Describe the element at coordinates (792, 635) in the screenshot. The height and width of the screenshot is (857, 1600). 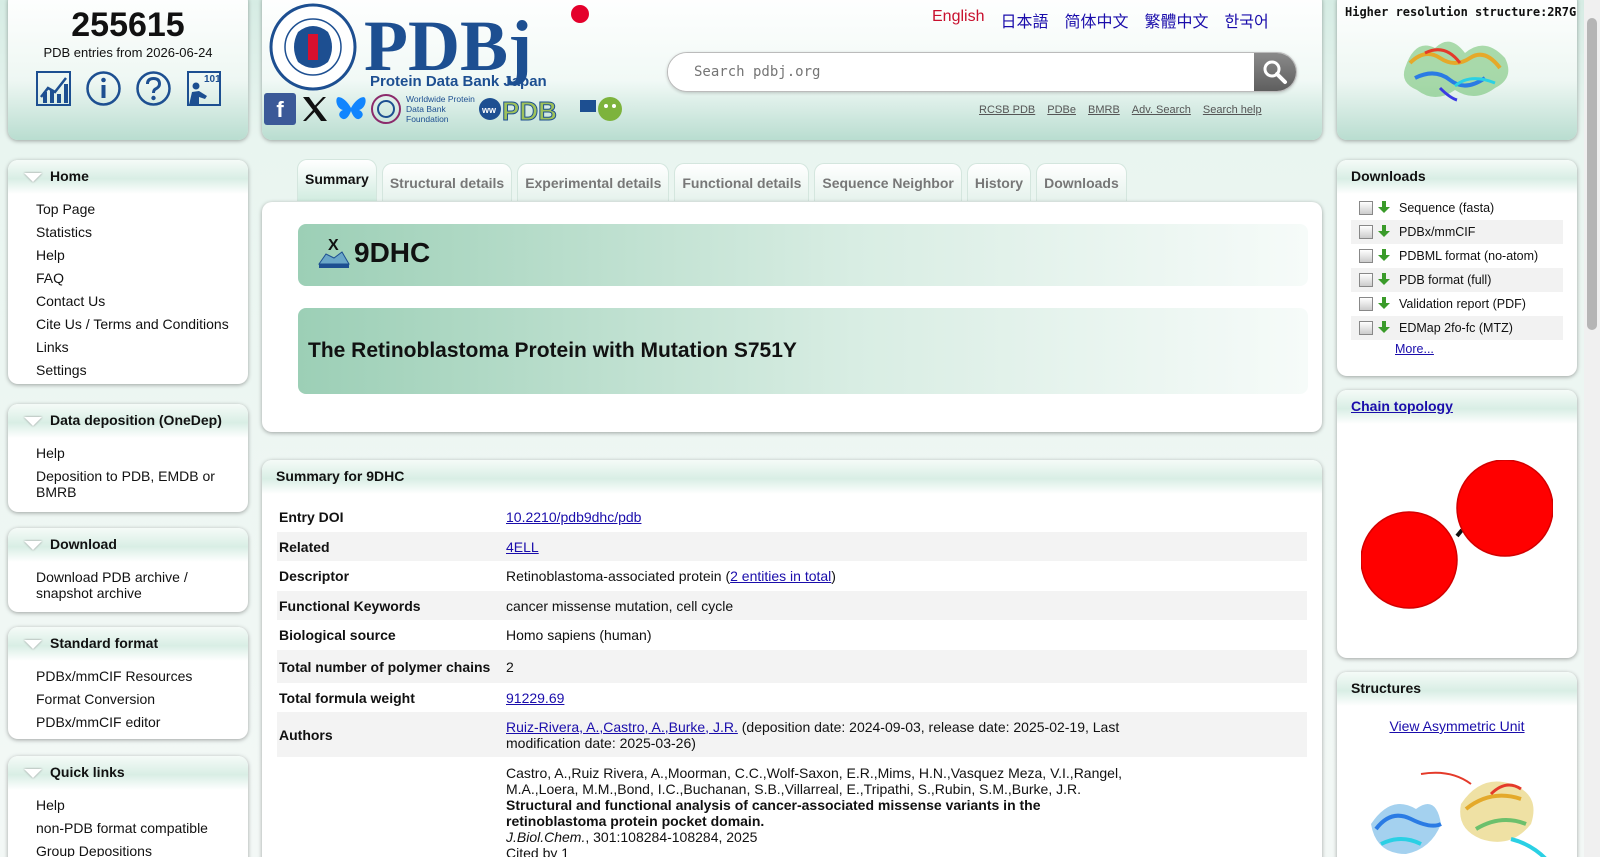
I see `table-row: Biological source Homo sapiens (human)` at that location.